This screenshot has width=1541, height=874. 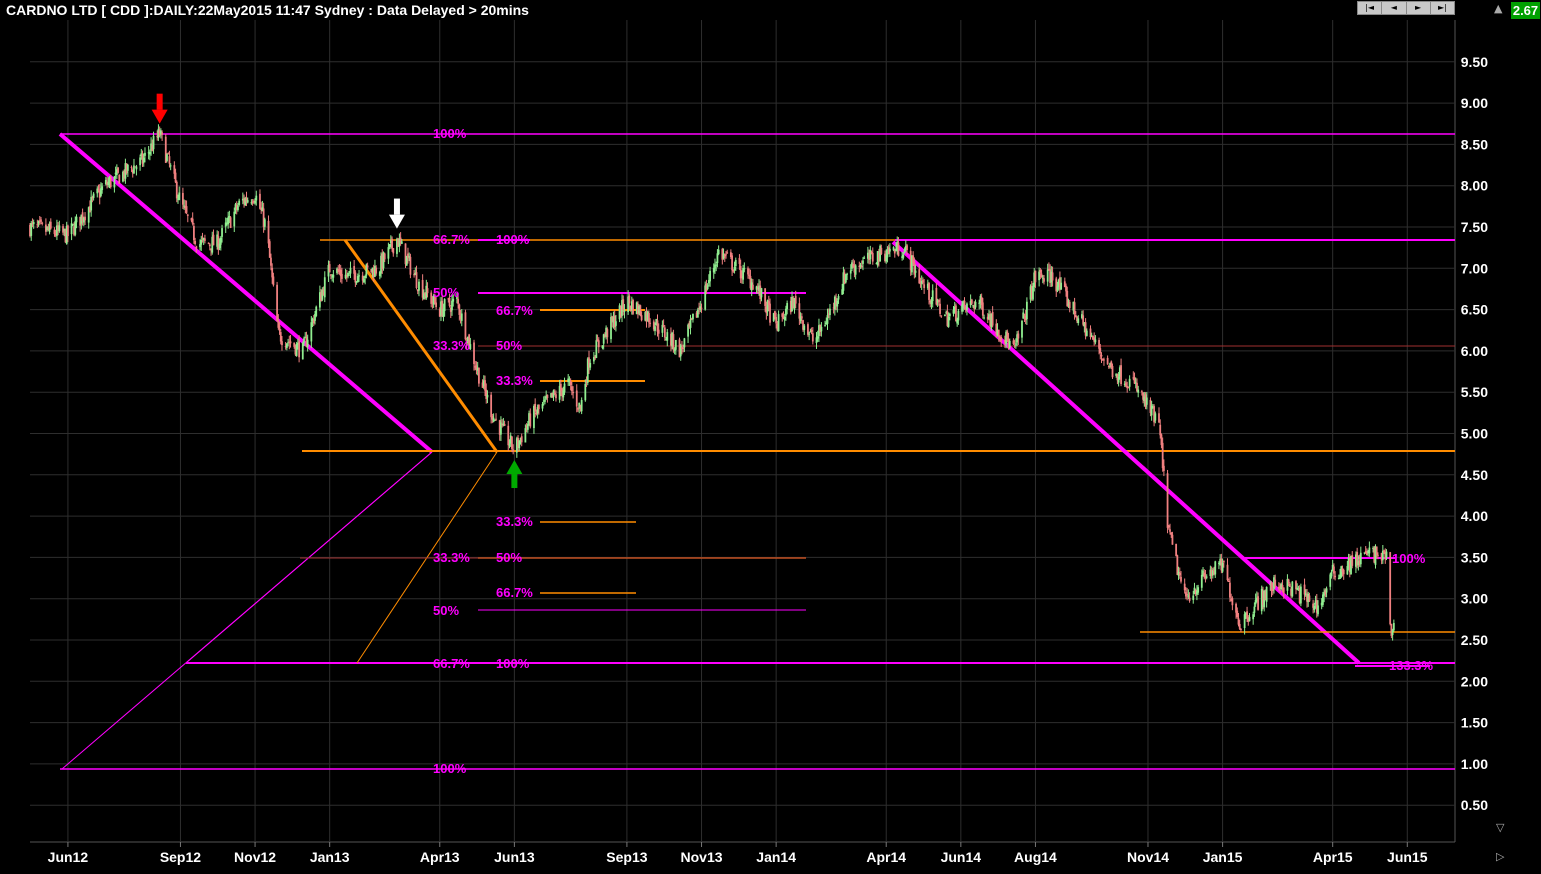 I want to click on x-tick-label: Aug14, so click(x=1035, y=857).